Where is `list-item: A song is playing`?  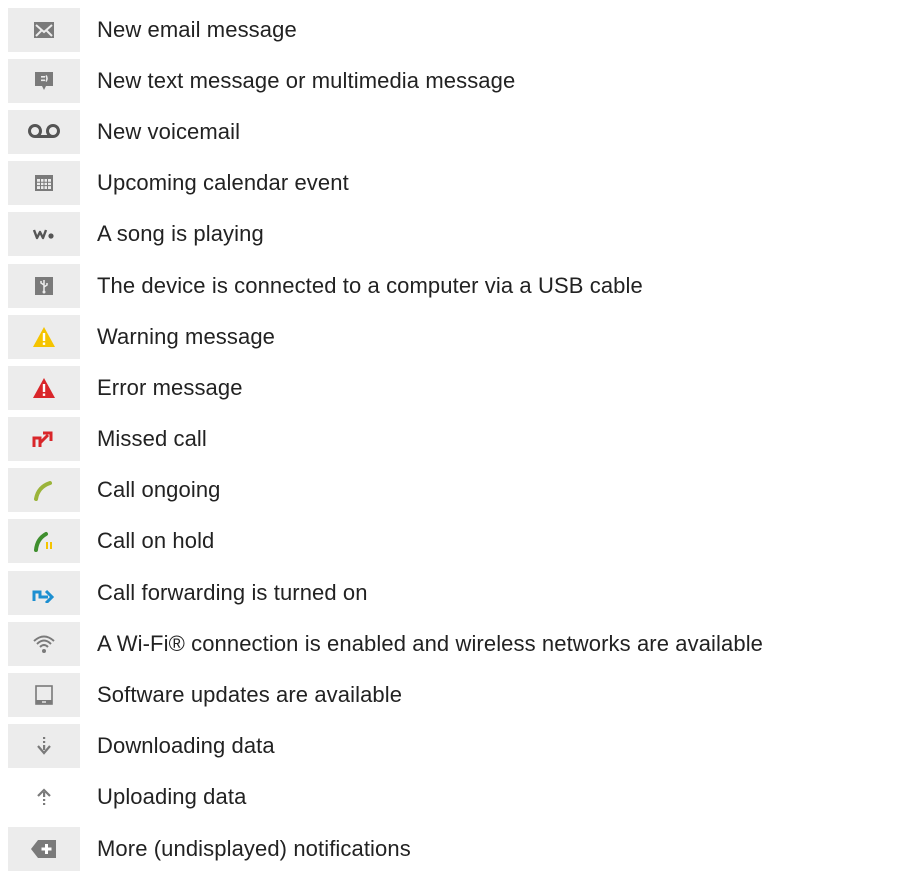
list-item: A song is playing is located at coordinates (455, 234).